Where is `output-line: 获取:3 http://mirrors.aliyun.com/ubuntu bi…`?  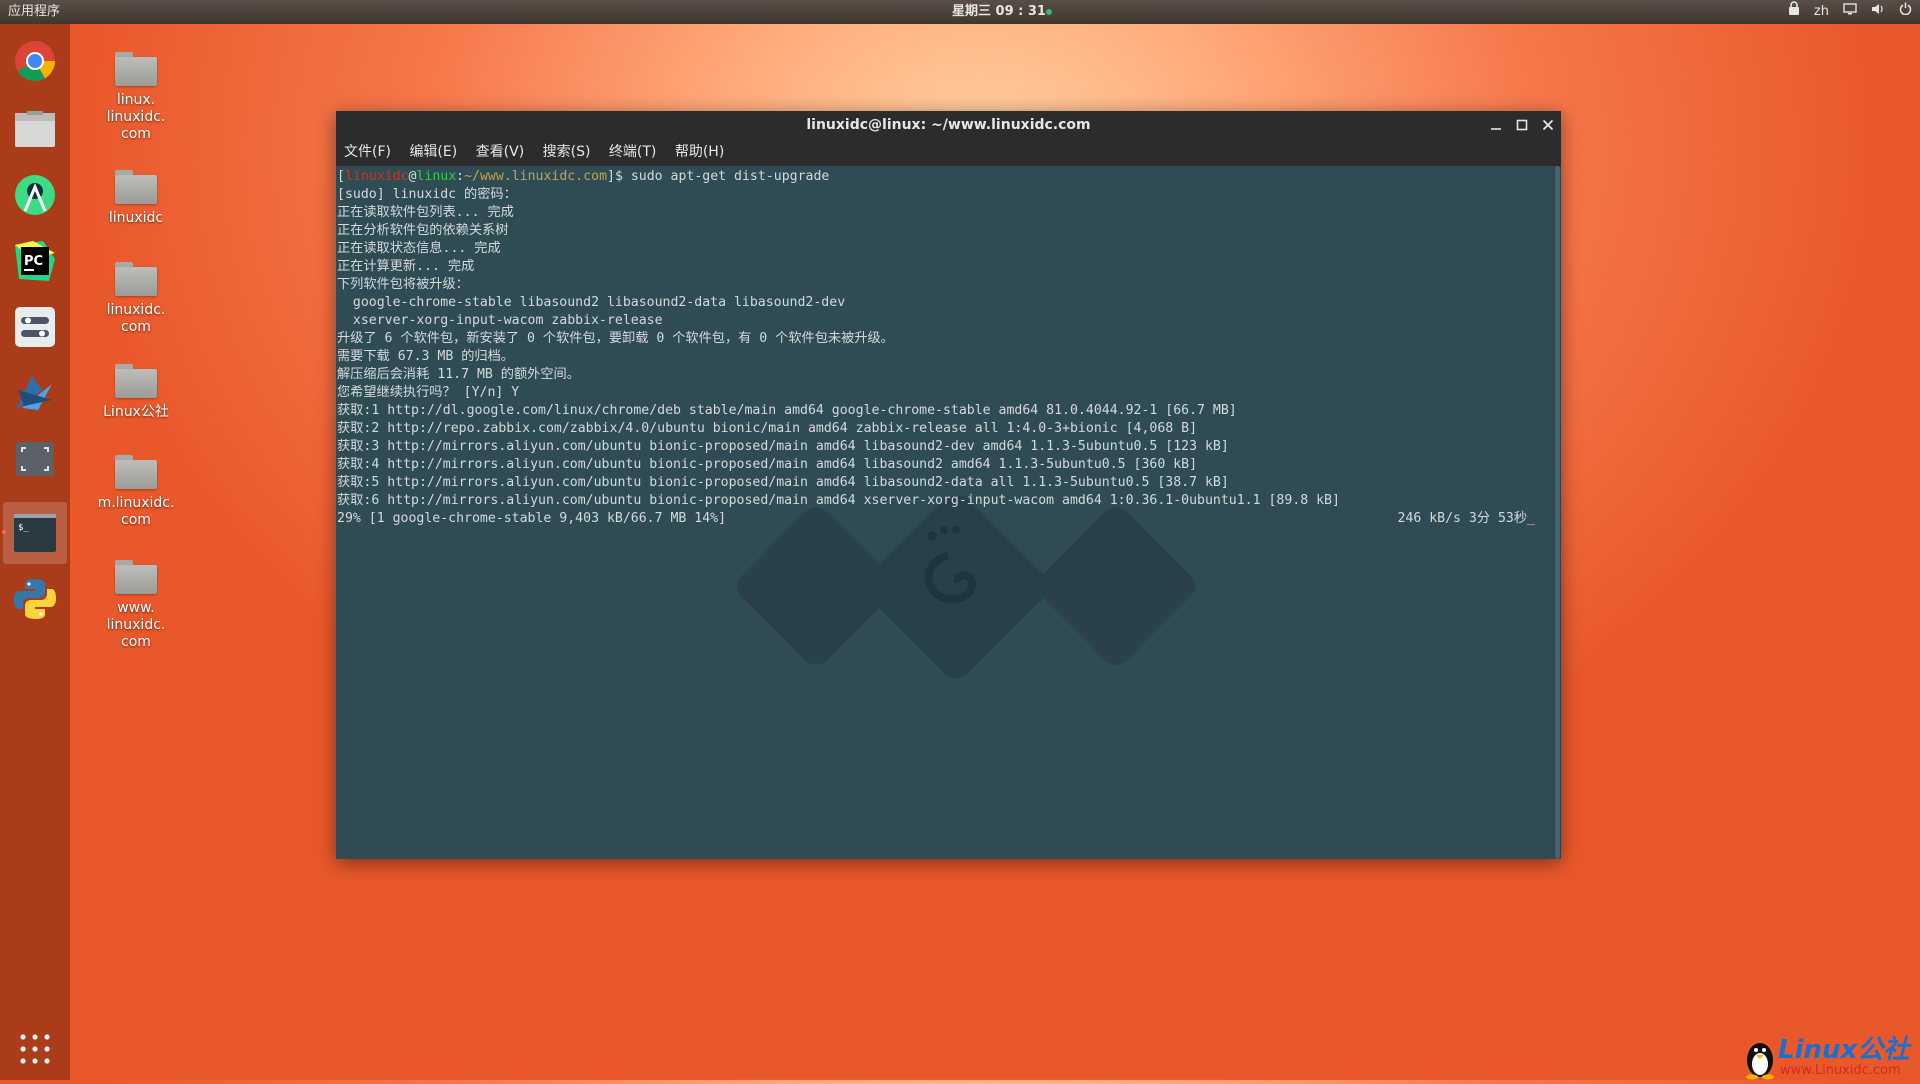
output-line: 获取:3 http://mirrors.aliyun.com/ubuntu bi… is located at coordinates (783, 446).